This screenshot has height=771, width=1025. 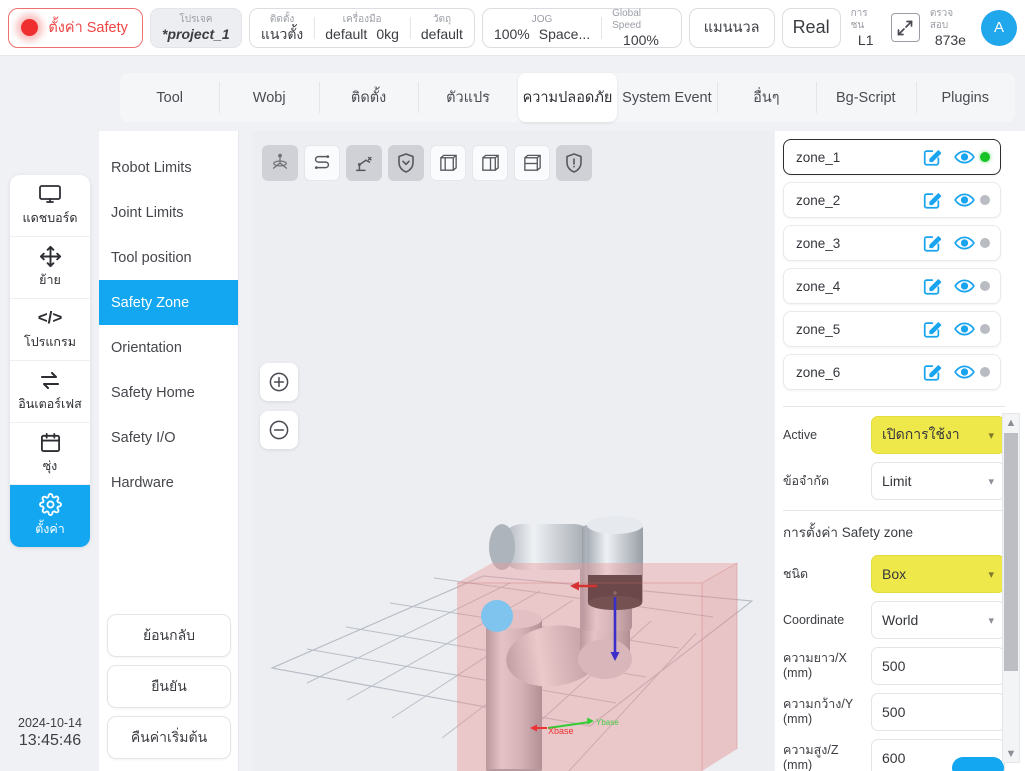 What do you see at coordinates (892, 157) in the screenshot?
I see `zone-row-1: zone_1` at bounding box center [892, 157].